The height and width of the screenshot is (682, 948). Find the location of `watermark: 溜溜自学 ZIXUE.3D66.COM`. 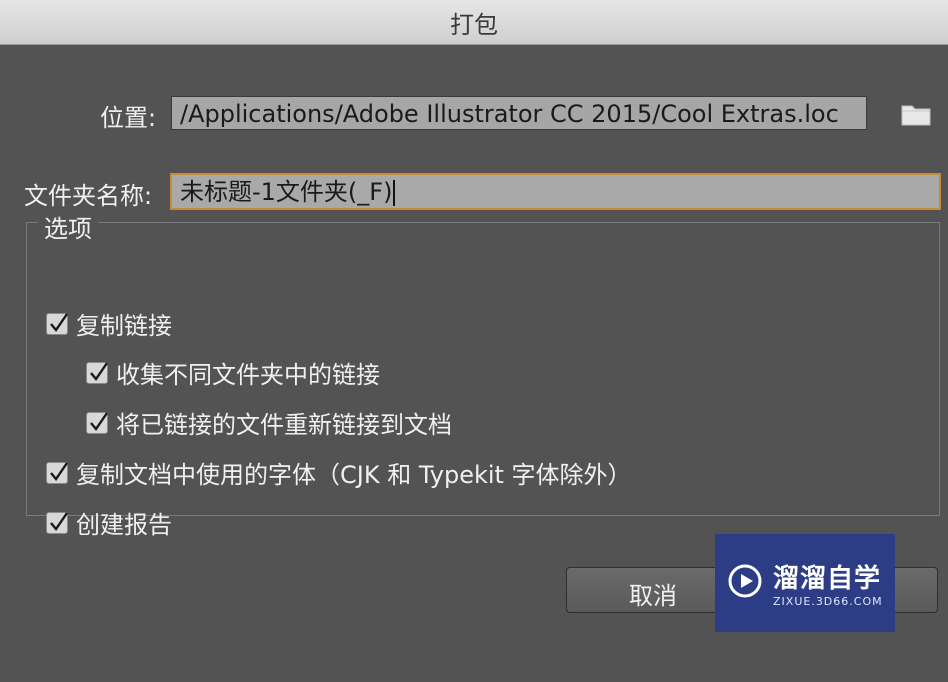

watermark: 溜溜自学 ZIXUE.3D66.COM is located at coordinates (805, 583).